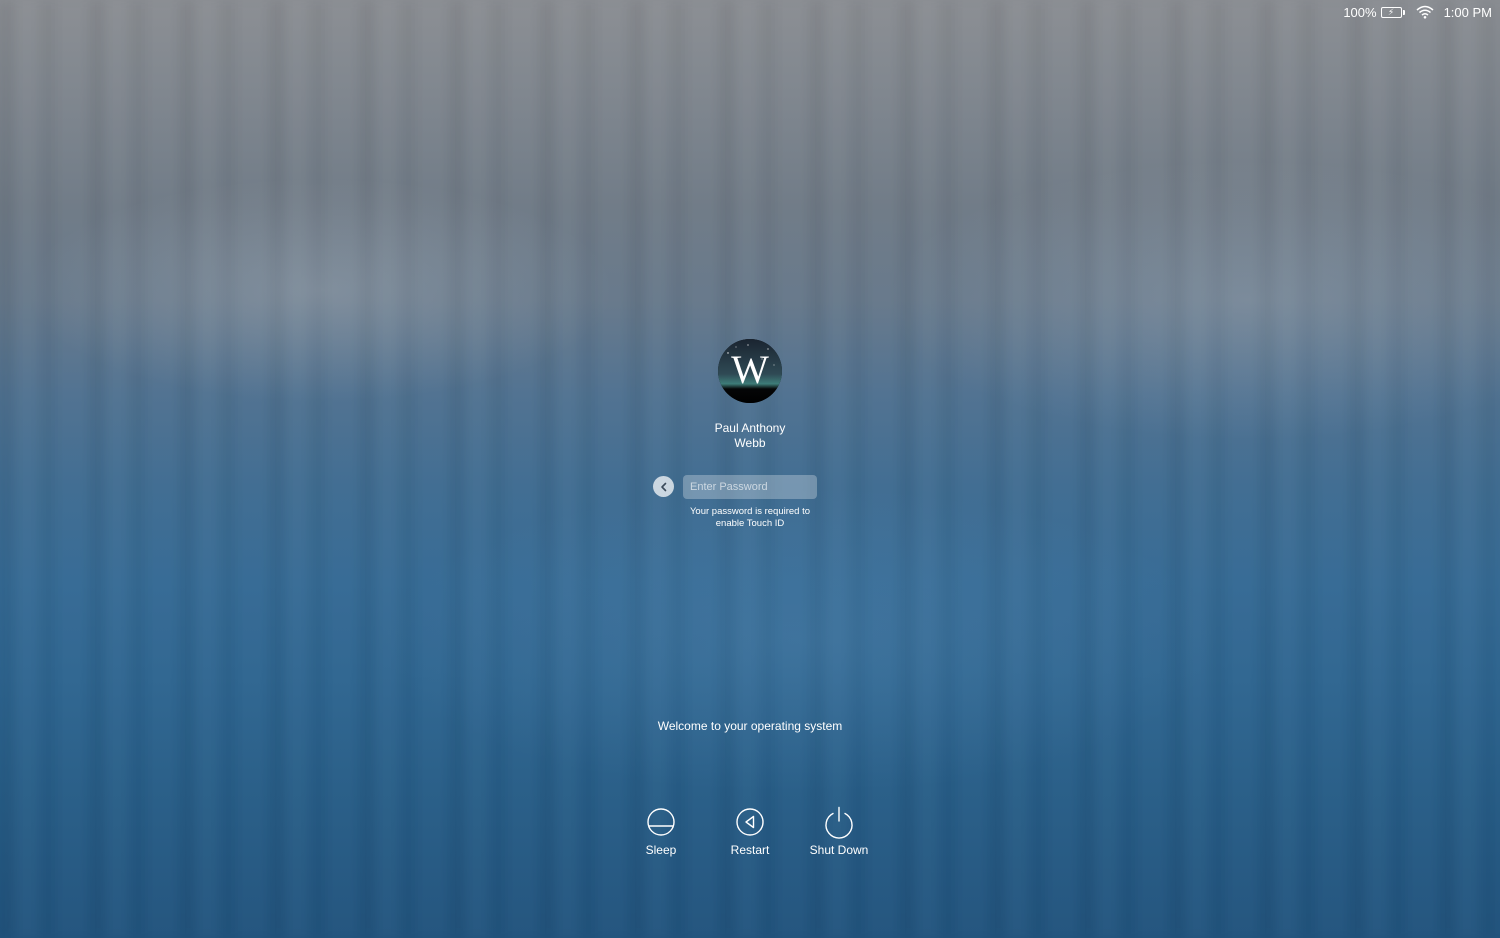  I want to click on battery-status: 100% ⚡, so click(1374, 12).